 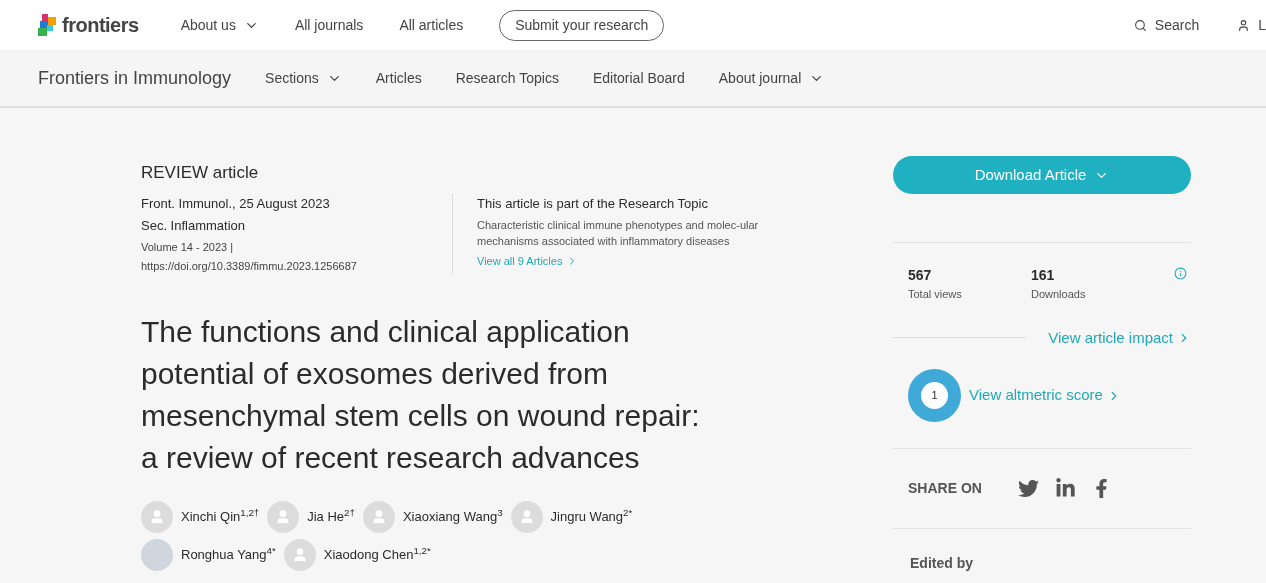 I want to click on altmetric-badge: 1, so click(x=934, y=395).